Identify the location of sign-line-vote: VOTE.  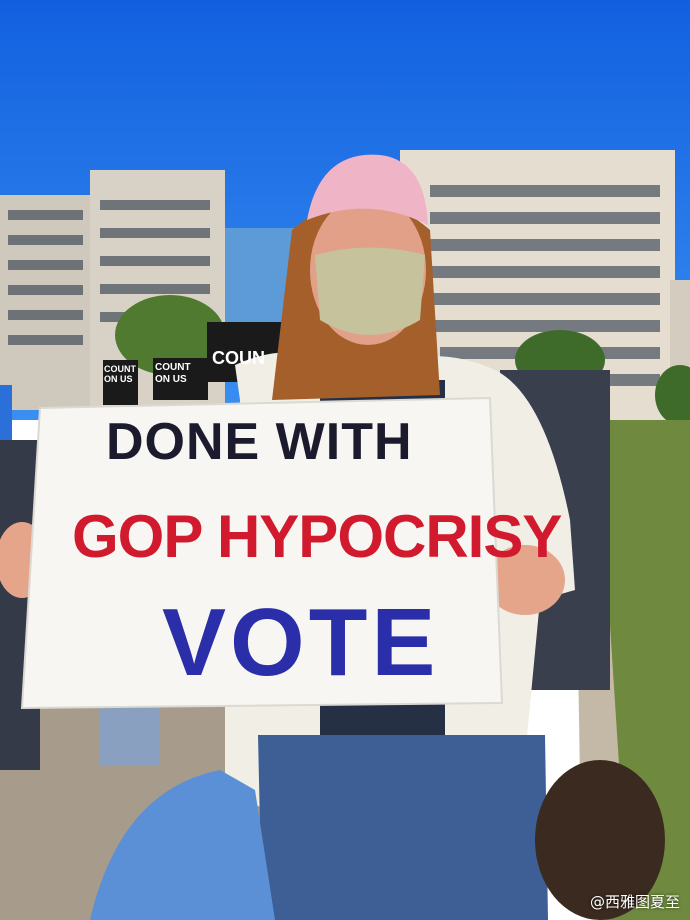
(301, 642).